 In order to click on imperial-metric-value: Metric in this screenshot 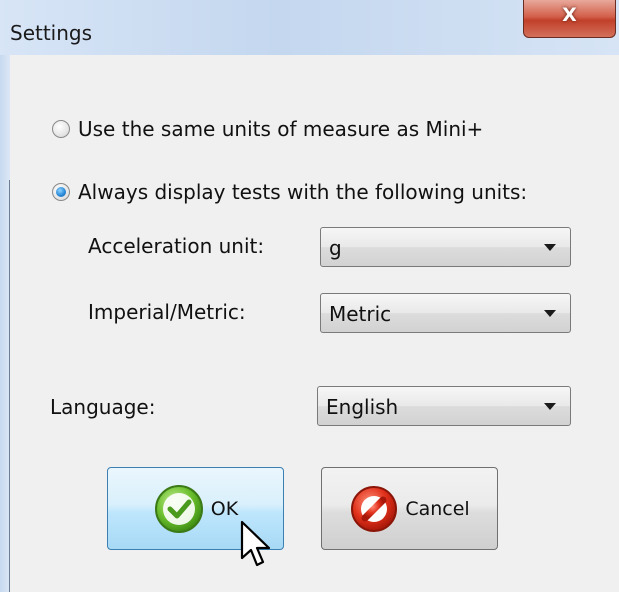, I will do `click(360, 314)`.